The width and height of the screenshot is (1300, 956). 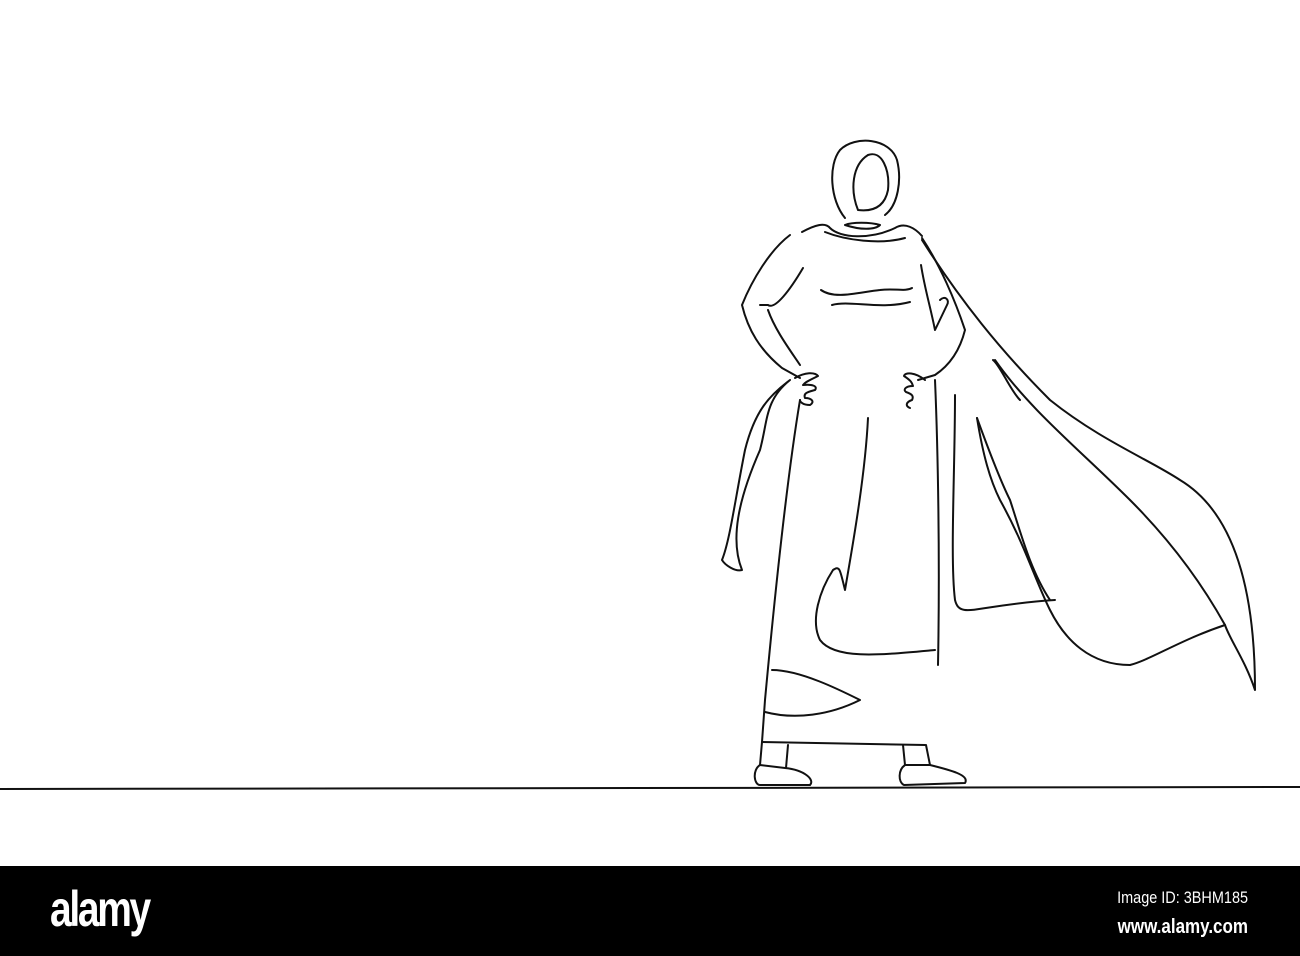 What do you see at coordinates (756, 475) in the screenshot?
I see `cape-left` at bounding box center [756, 475].